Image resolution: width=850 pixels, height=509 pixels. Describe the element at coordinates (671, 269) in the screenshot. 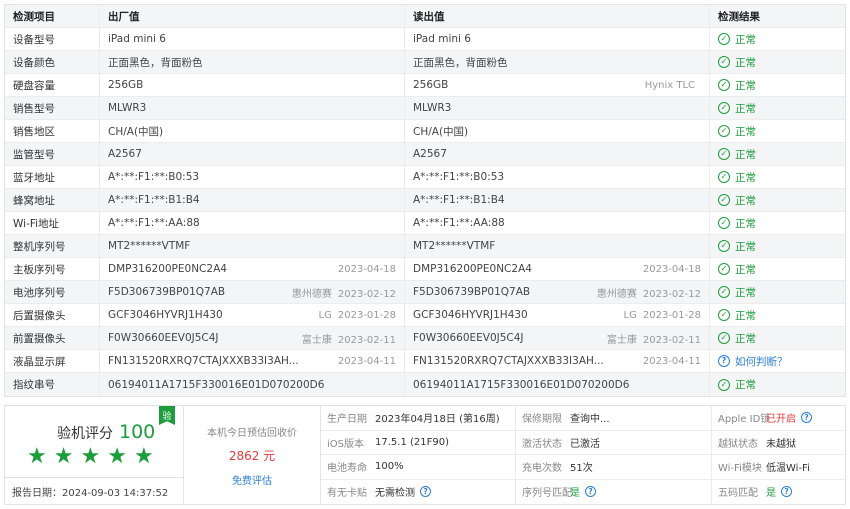

I see `read-date: 2023-04-18` at that location.